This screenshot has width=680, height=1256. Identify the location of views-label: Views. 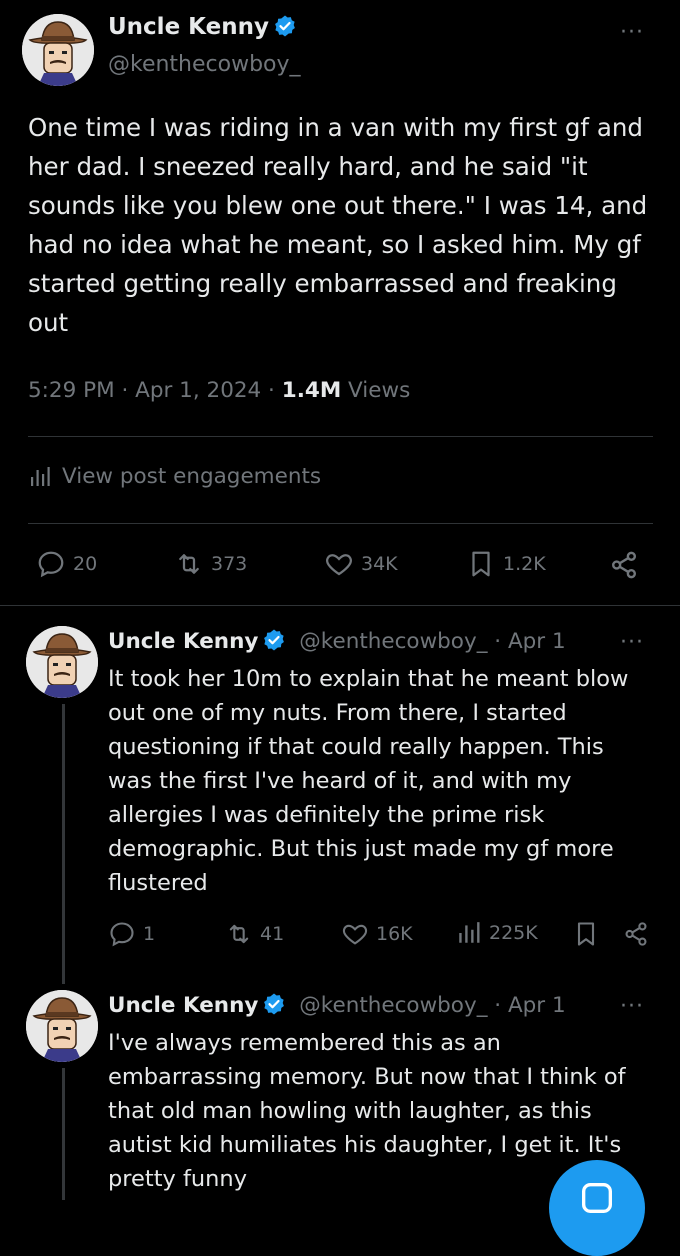
(376, 390).